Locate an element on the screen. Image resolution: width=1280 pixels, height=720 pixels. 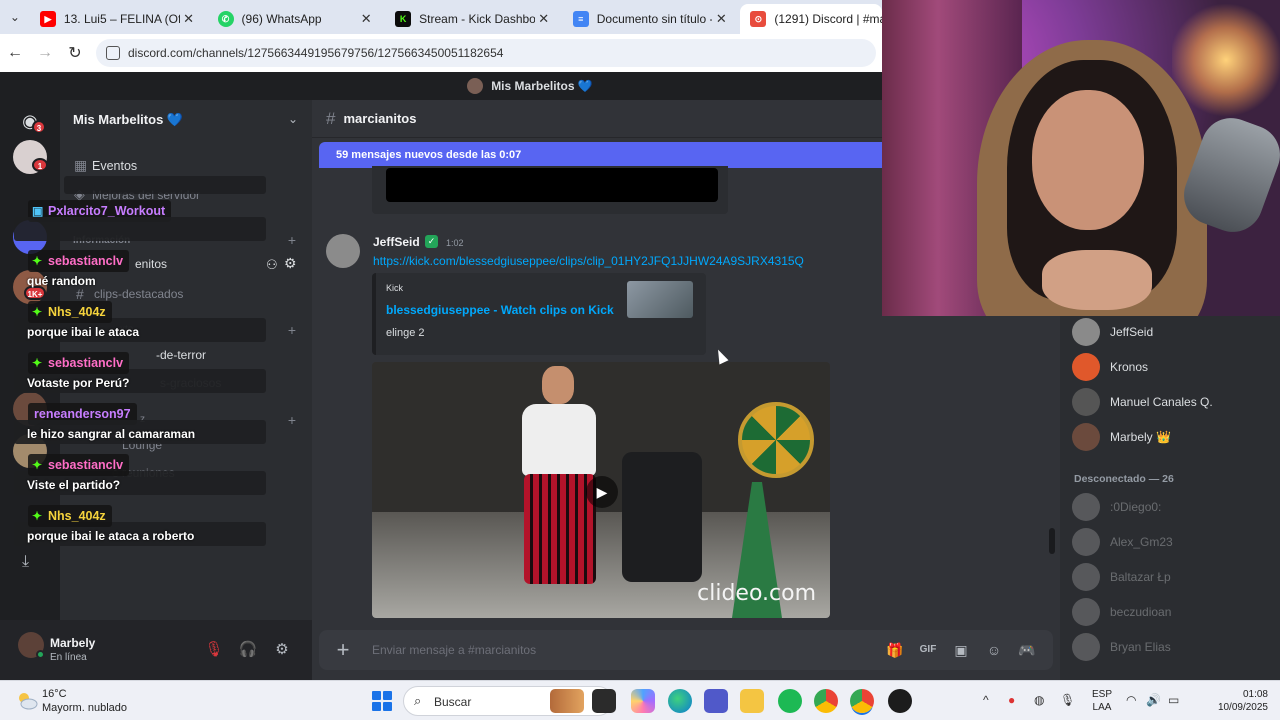
clock: 01:08 10/09/2025 is located at coordinates (1241, 701).